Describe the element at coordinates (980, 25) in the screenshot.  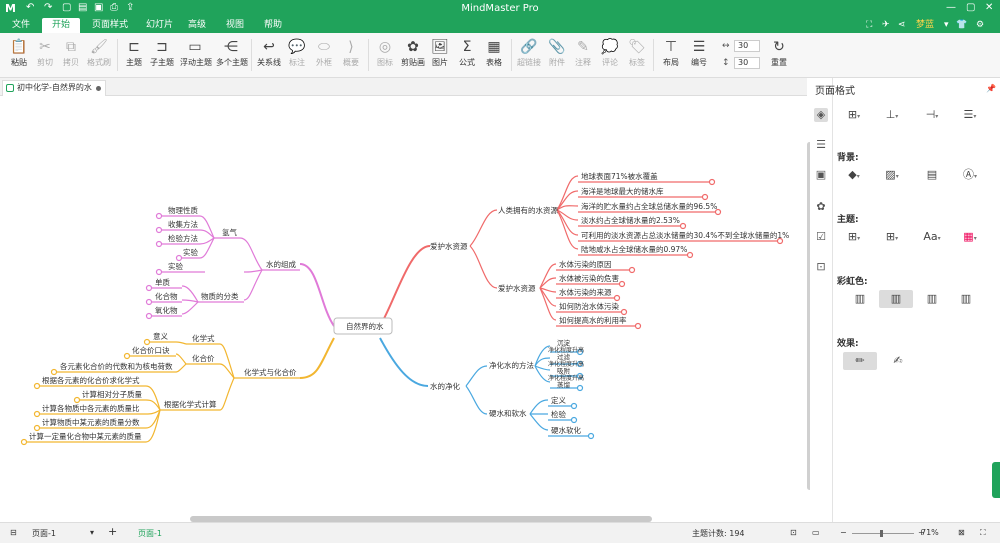
I see `settings-icon: ⚙` at that location.